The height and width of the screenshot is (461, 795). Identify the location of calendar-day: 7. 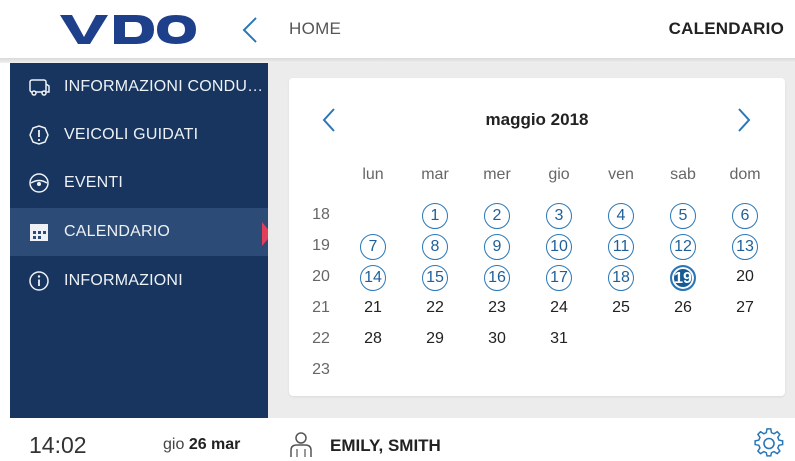
(373, 247).